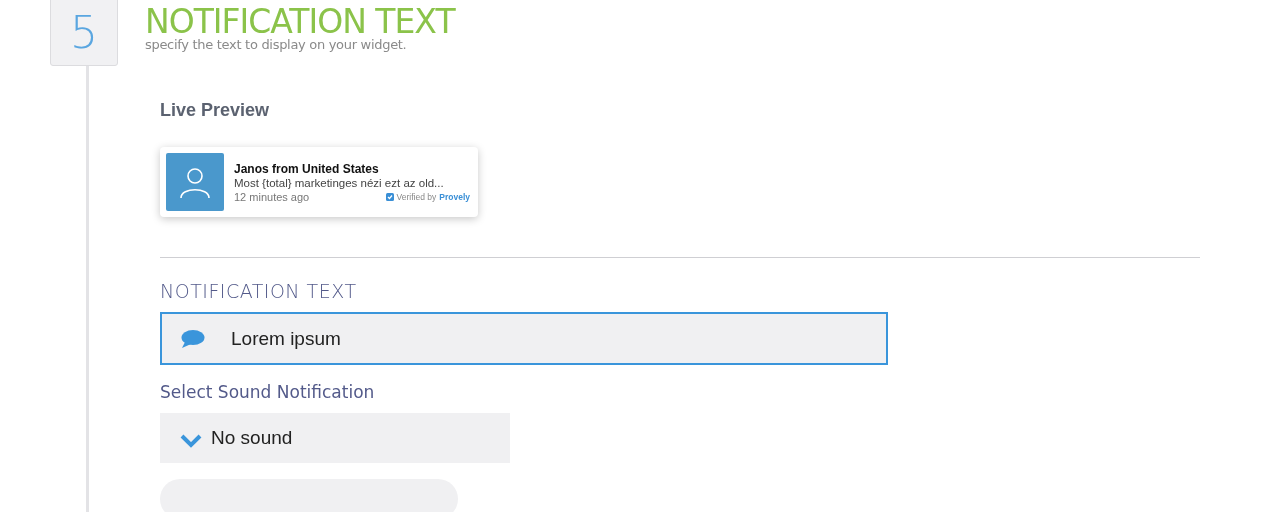 The height and width of the screenshot is (512, 1263). I want to click on field-label: NOTIFICATION TEXT, so click(258, 291).